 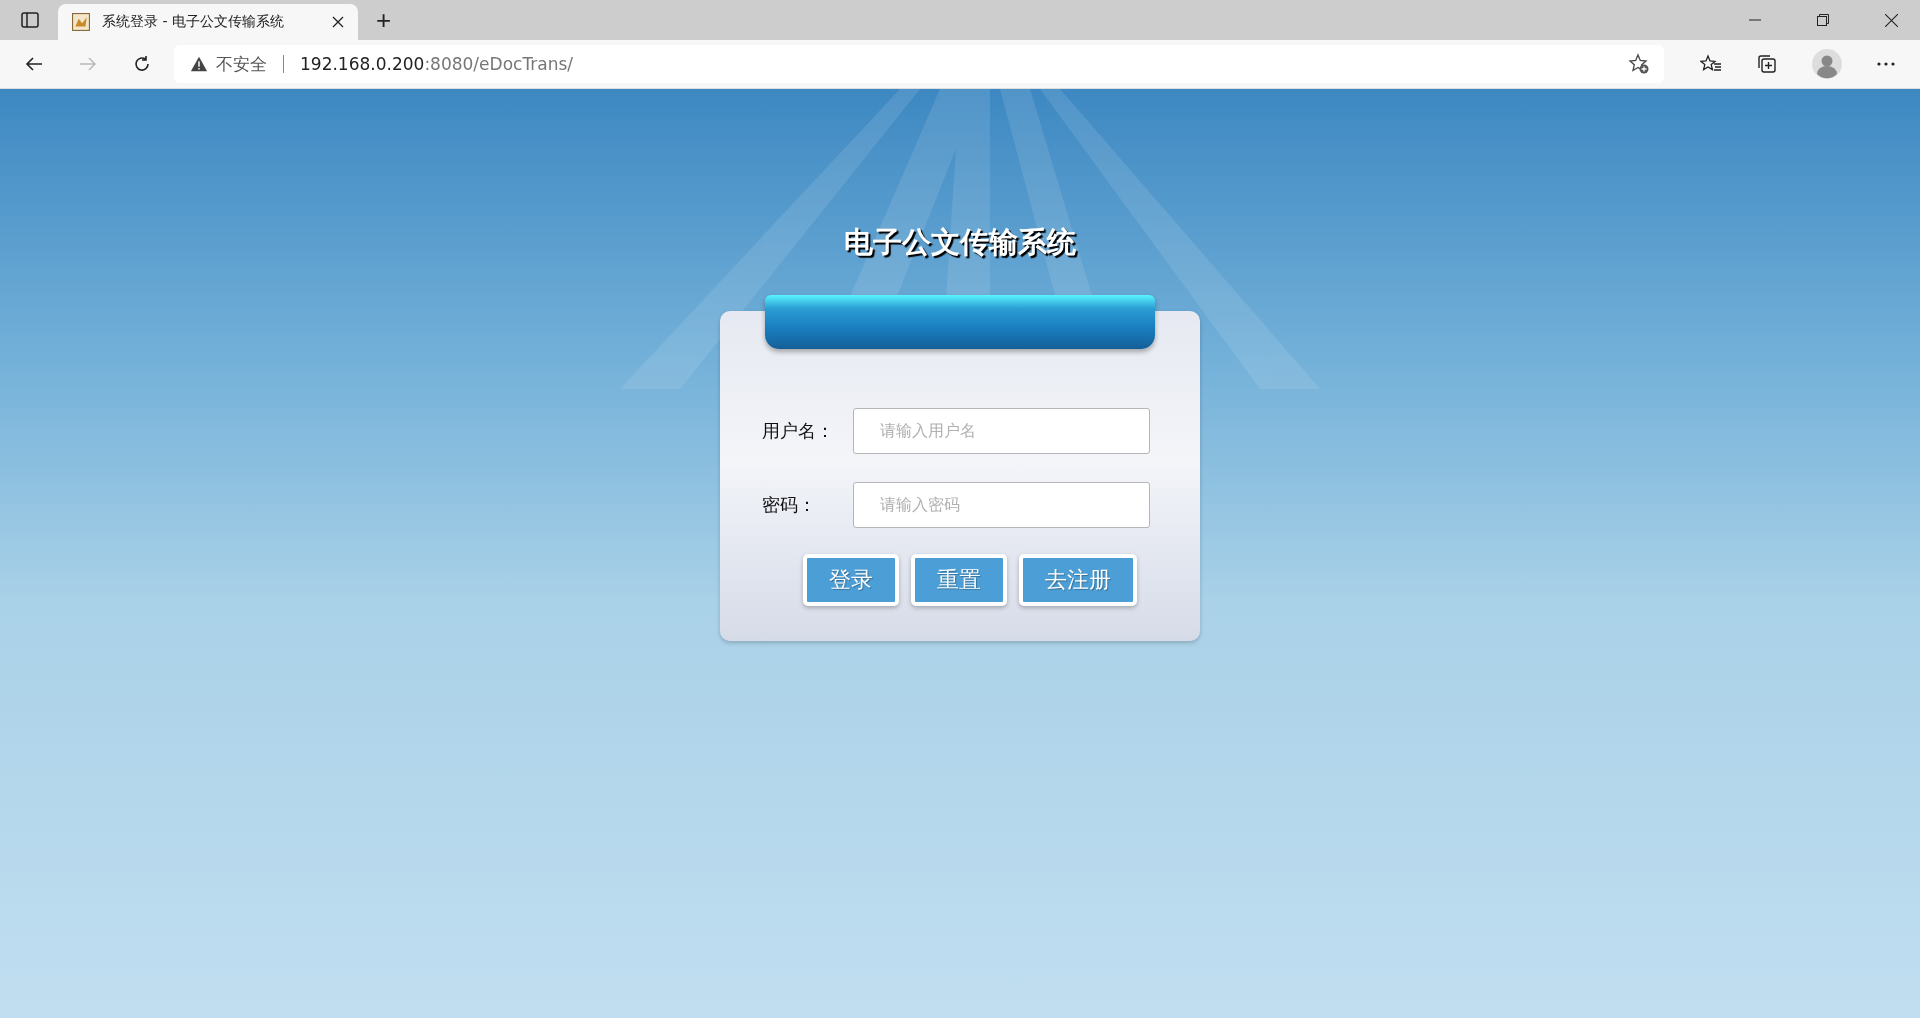 I want to click on new-tab-button: +, so click(x=384, y=20).